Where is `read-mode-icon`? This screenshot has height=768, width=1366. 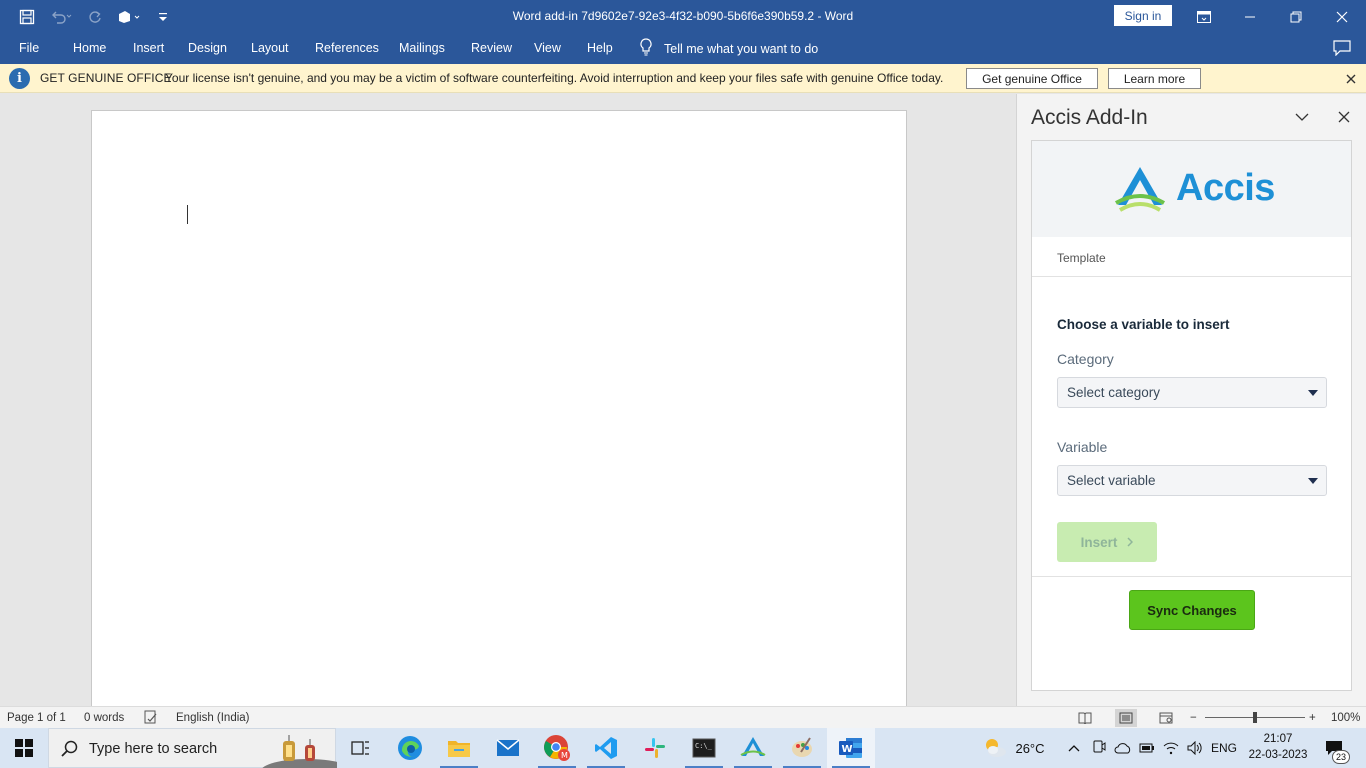 read-mode-icon is located at coordinates (1085, 718).